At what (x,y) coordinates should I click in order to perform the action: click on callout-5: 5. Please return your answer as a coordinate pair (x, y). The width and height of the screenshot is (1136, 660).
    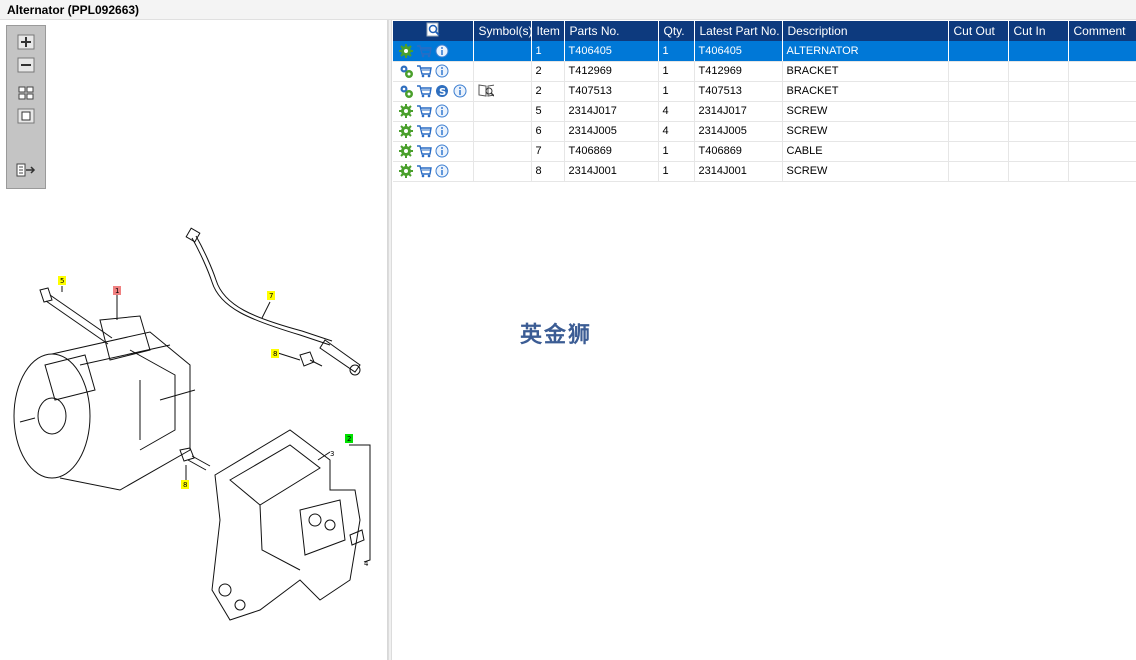
    Looking at the image, I should click on (62, 280).